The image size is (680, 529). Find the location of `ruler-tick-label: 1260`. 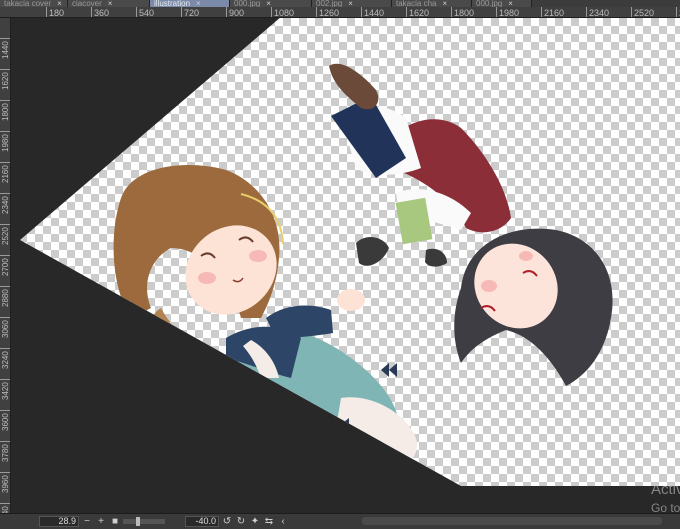

ruler-tick-label: 1260 is located at coordinates (327, 12).